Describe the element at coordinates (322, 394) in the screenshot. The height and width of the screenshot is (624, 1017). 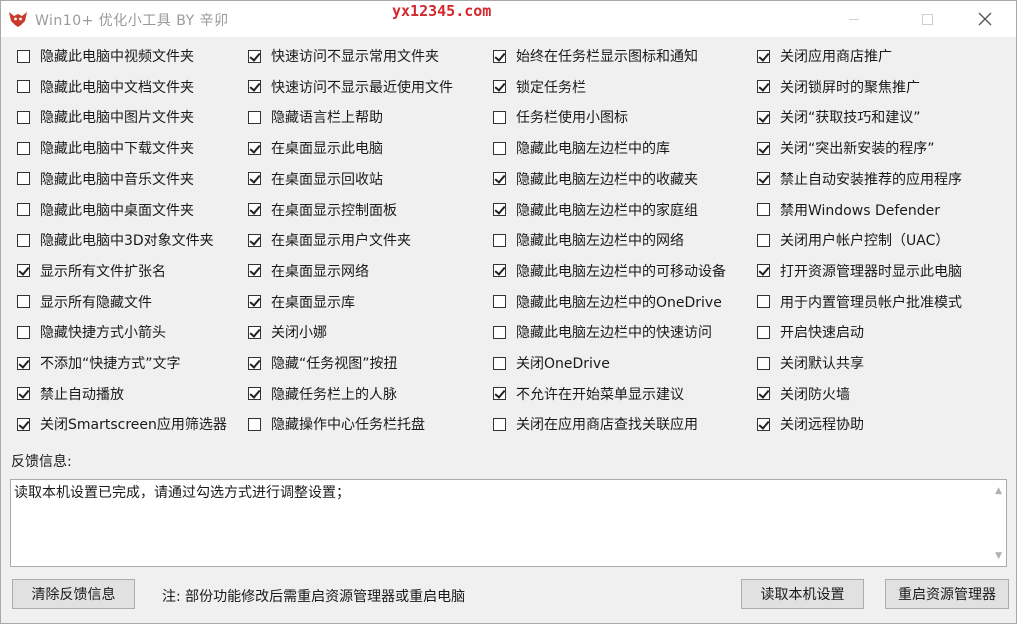
I see `option-checkbox: 隐藏任务栏上的人脉` at that location.